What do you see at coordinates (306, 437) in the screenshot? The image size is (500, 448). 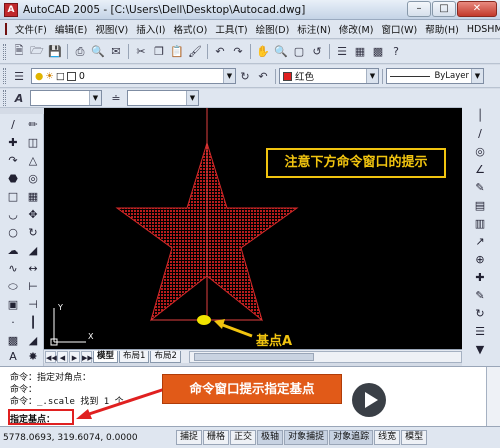 I see `object-snap-toggle: 对象捕捉` at bounding box center [306, 437].